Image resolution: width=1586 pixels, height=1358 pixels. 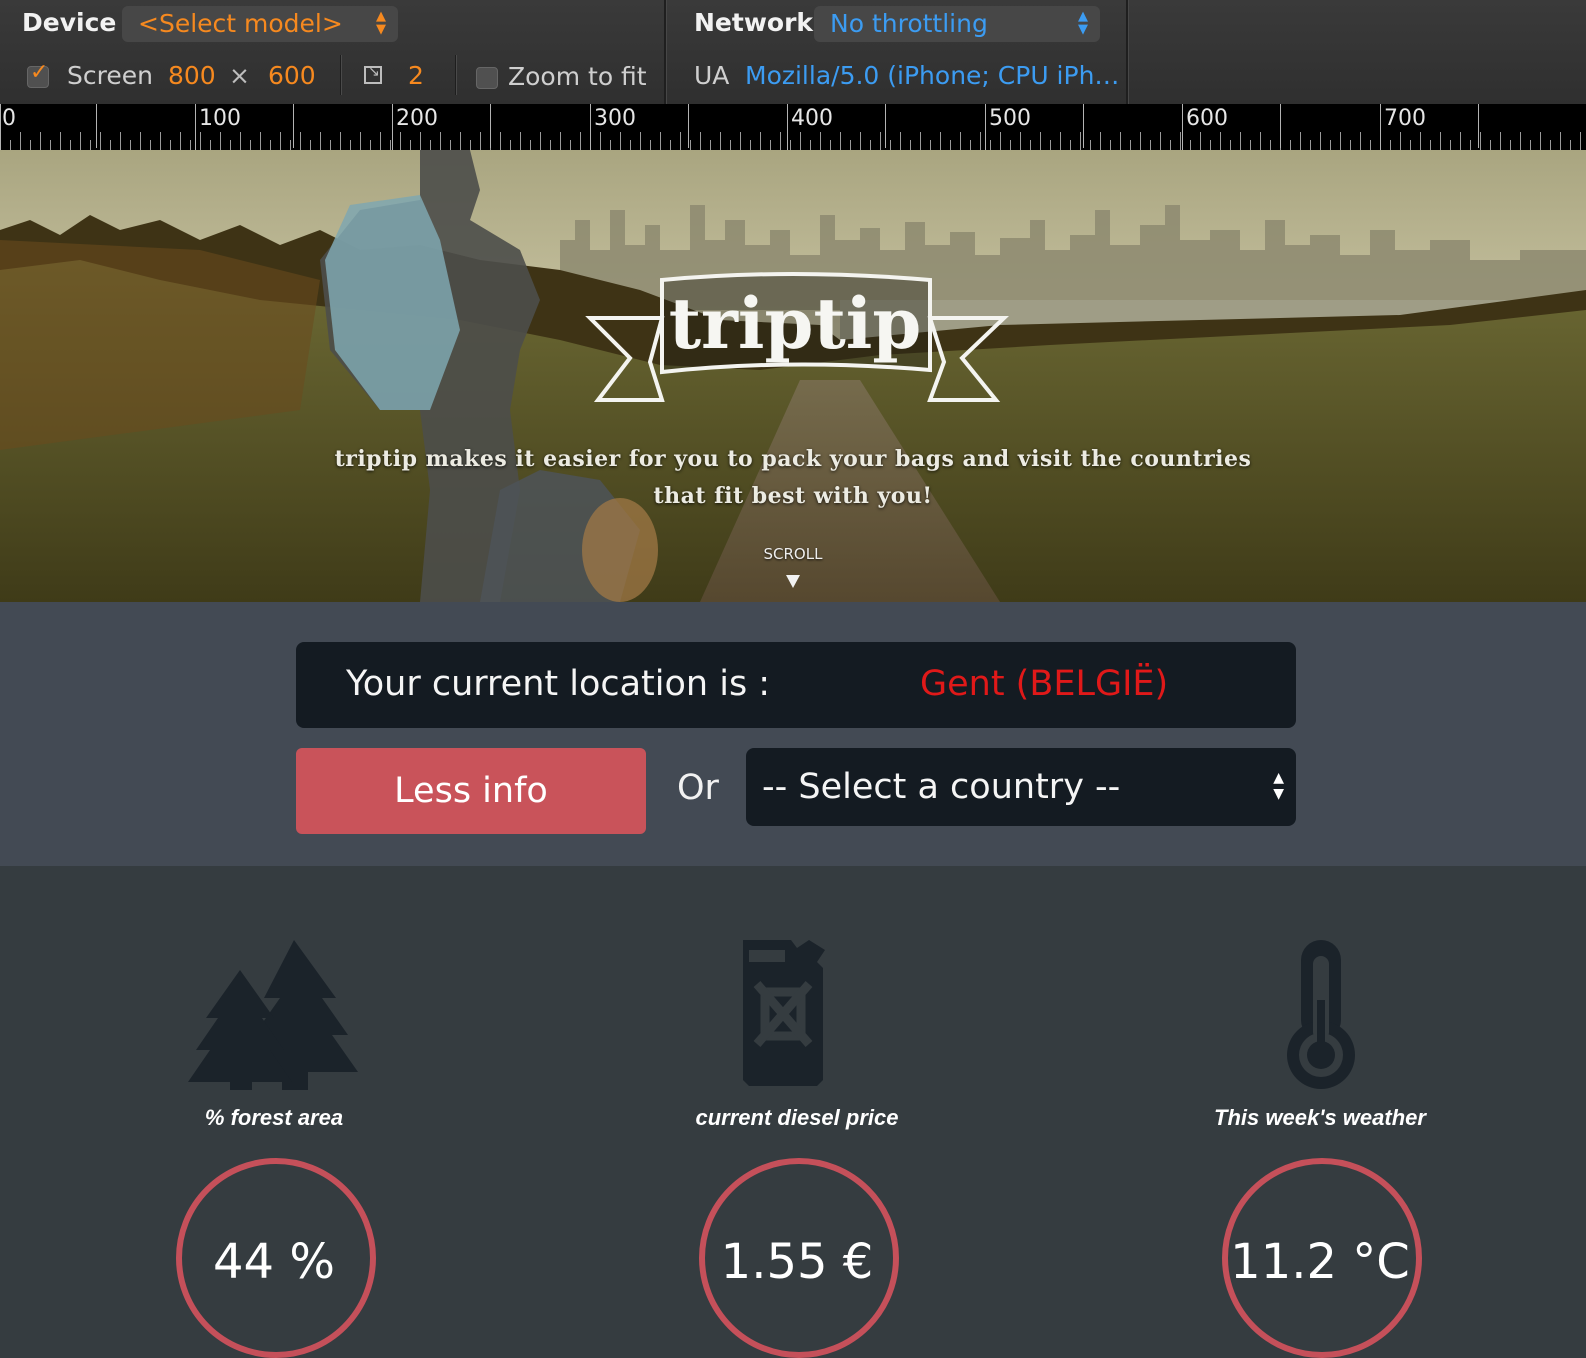 What do you see at coordinates (712, 75) in the screenshot?
I see `ua-label: UA` at bounding box center [712, 75].